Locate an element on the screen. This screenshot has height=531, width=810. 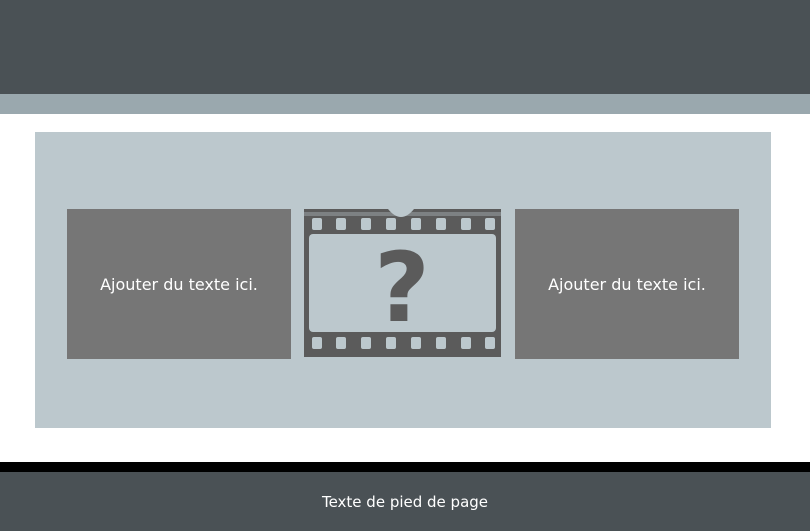
text-card-left-label: Ajouter du texte ici. is located at coordinates (179, 284).